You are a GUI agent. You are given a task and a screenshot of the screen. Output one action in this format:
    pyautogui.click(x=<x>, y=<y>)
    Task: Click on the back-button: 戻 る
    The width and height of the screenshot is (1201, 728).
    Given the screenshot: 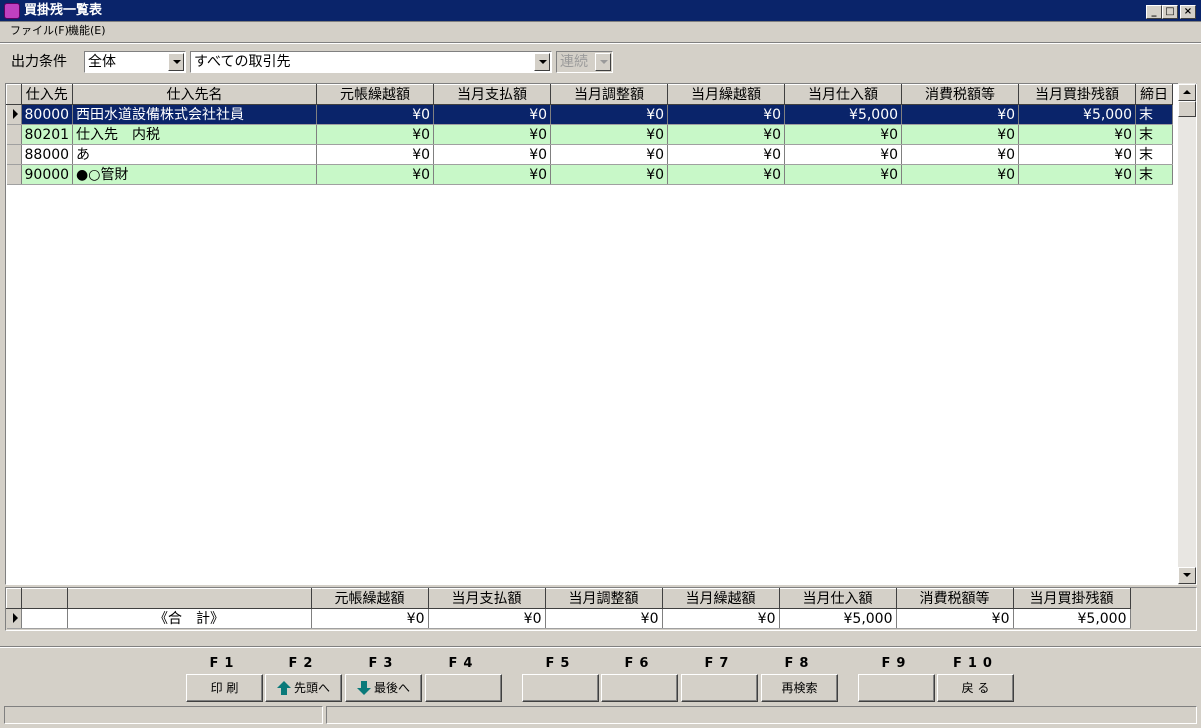 What is the action you would take?
    pyautogui.click(x=975, y=688)
    